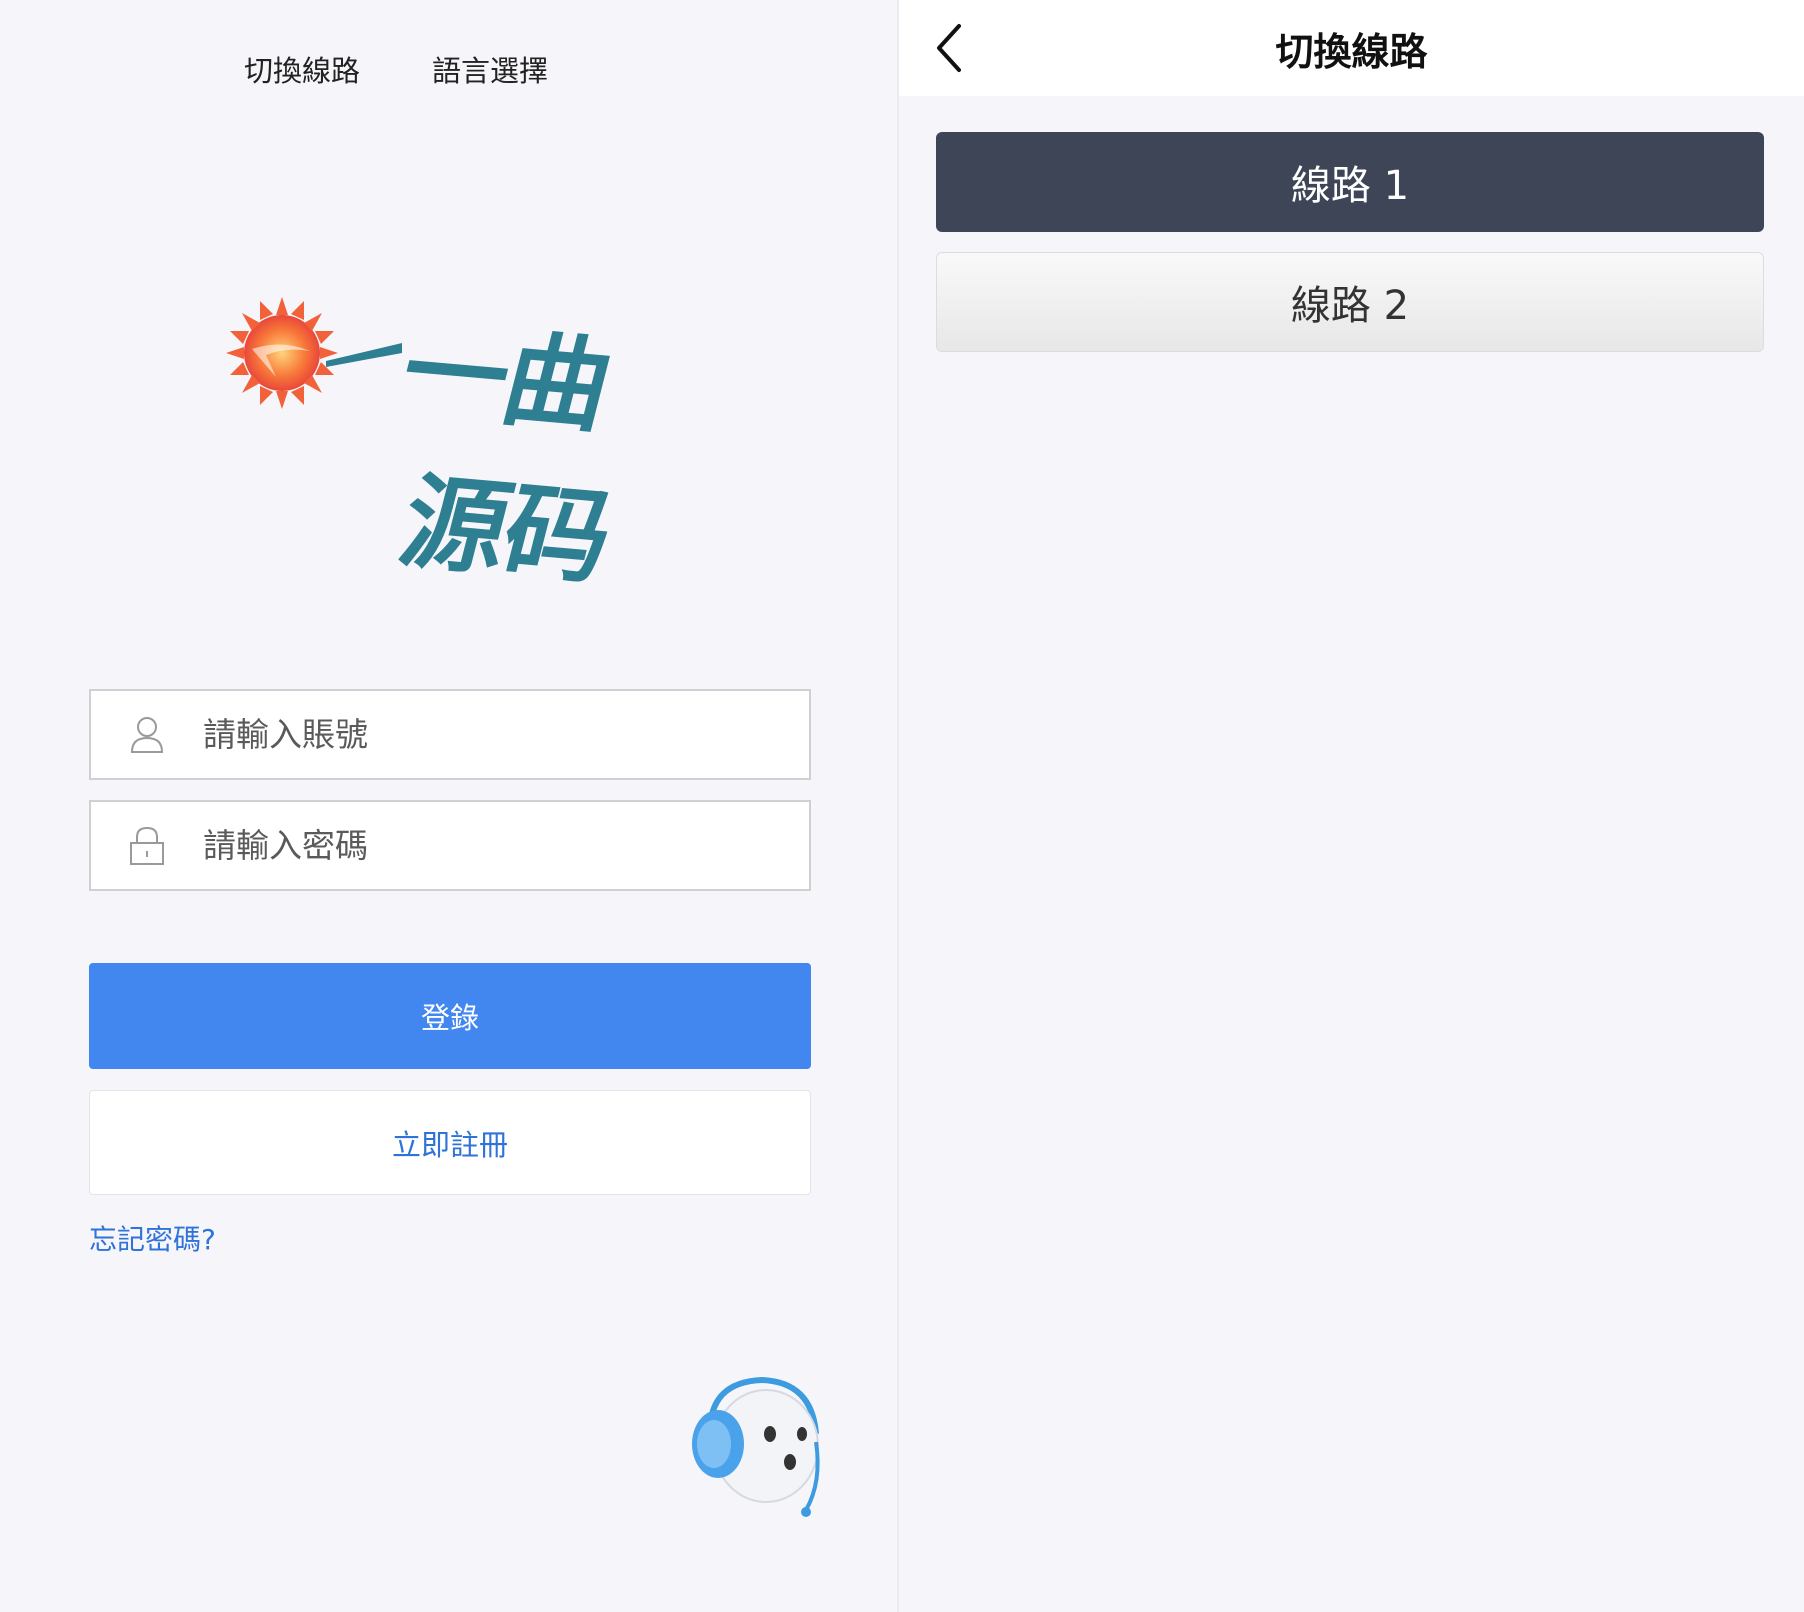  What do you see at coordinates (450, 1142) in the screenshot?
I see `register-button: 立即註冊` at bounding box center [450, 1142].